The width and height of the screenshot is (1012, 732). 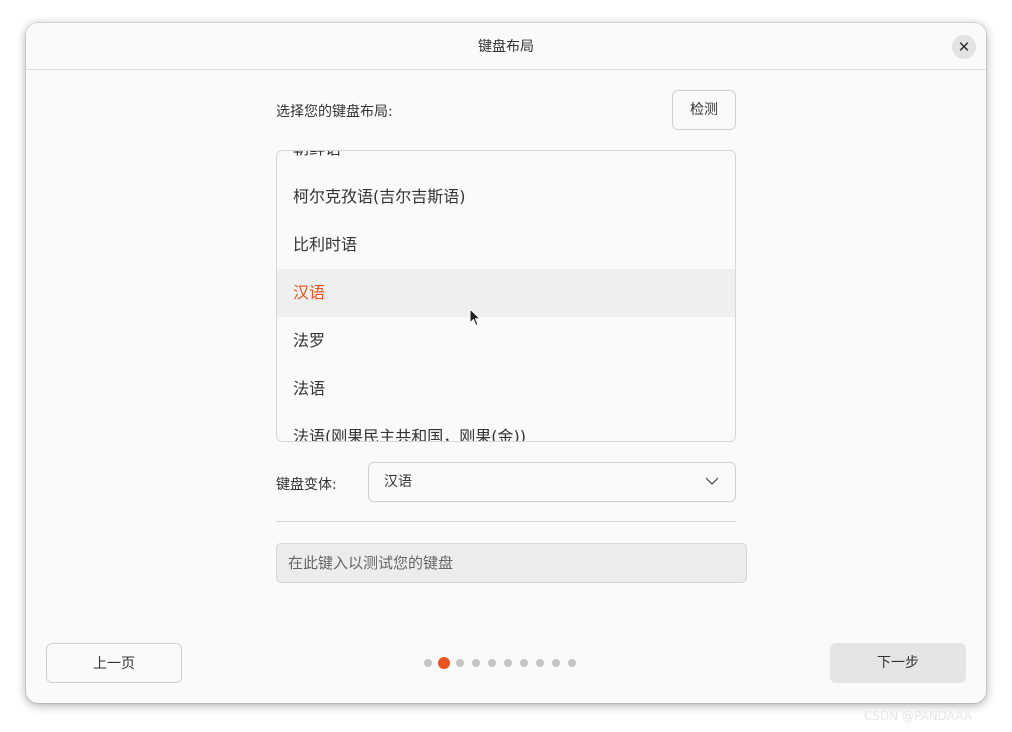 I want to click on keyboard-test-input, so click(x=511, y=563).